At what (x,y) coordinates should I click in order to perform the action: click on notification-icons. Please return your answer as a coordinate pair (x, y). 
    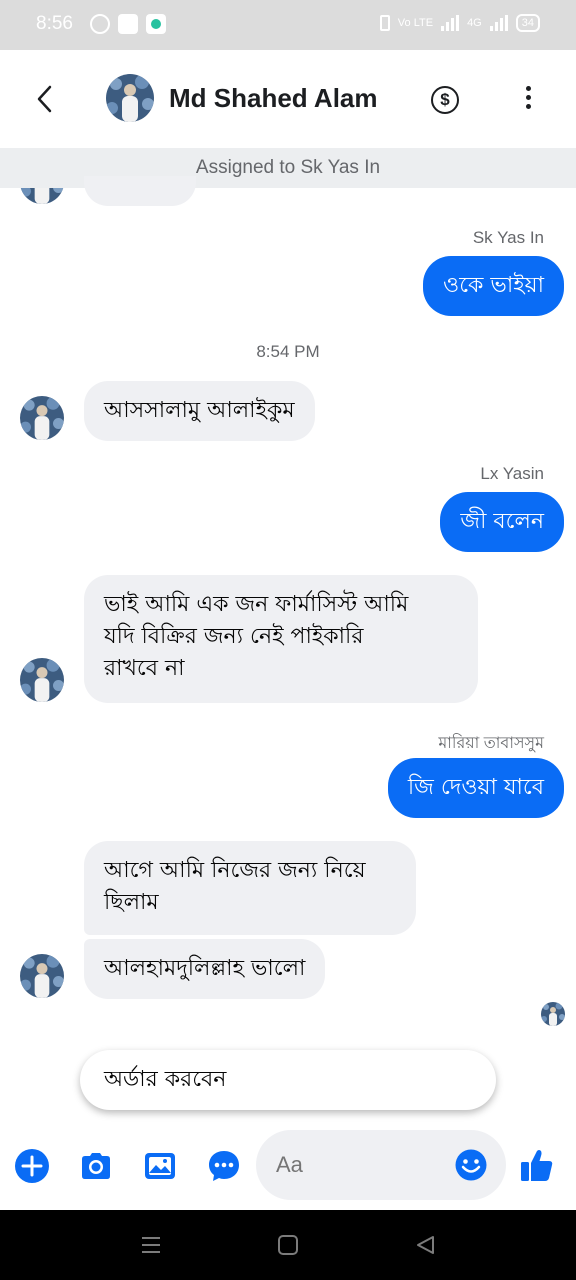
    Looking at the image, I should click on (128, 24).